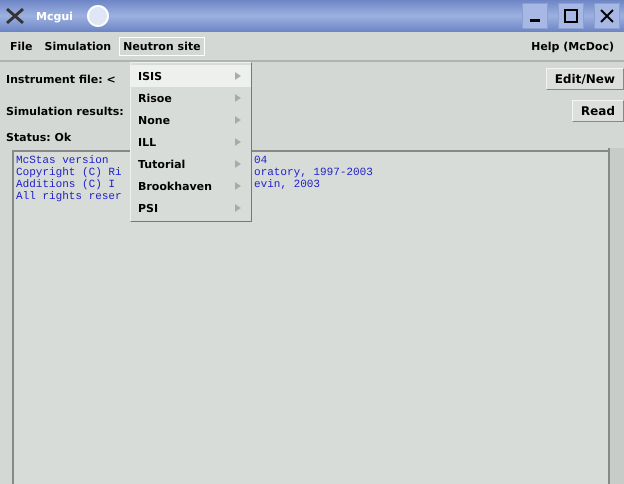 The width and height of the screenshot is (624, 484). I want to click on menu-item: File, so click(21, 46).